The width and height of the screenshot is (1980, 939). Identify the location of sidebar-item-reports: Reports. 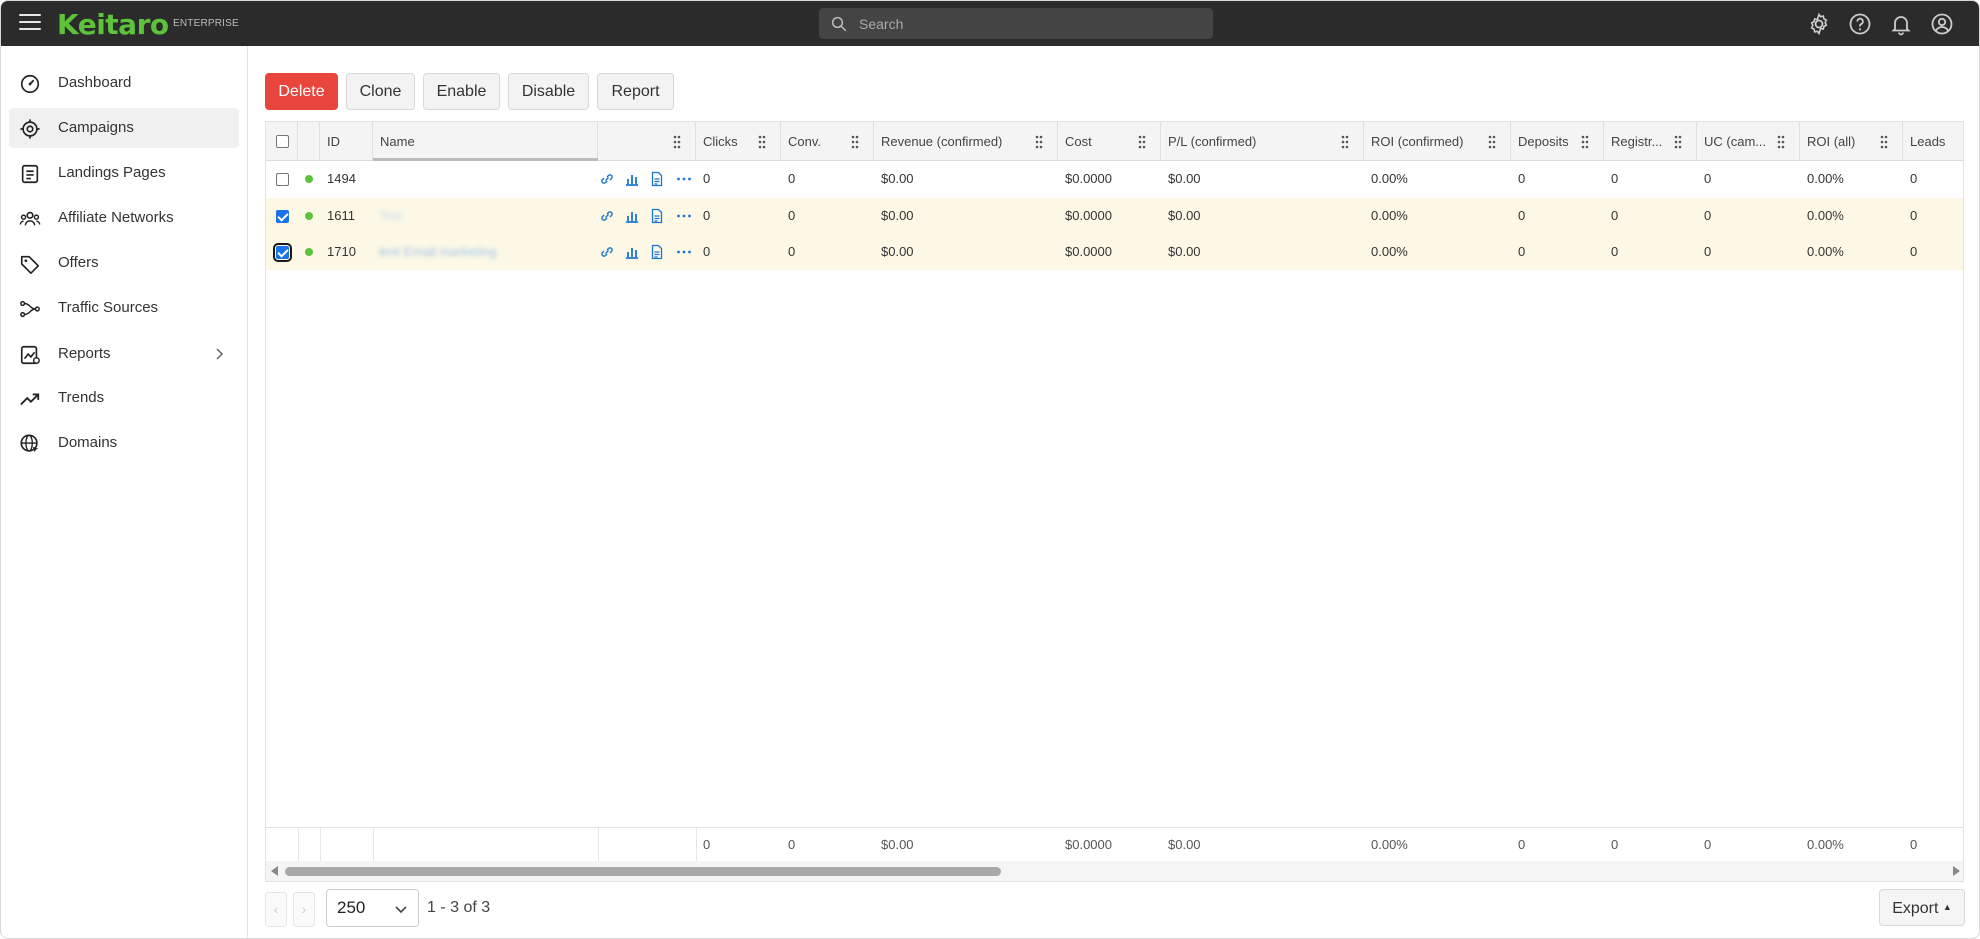
(124, 354).